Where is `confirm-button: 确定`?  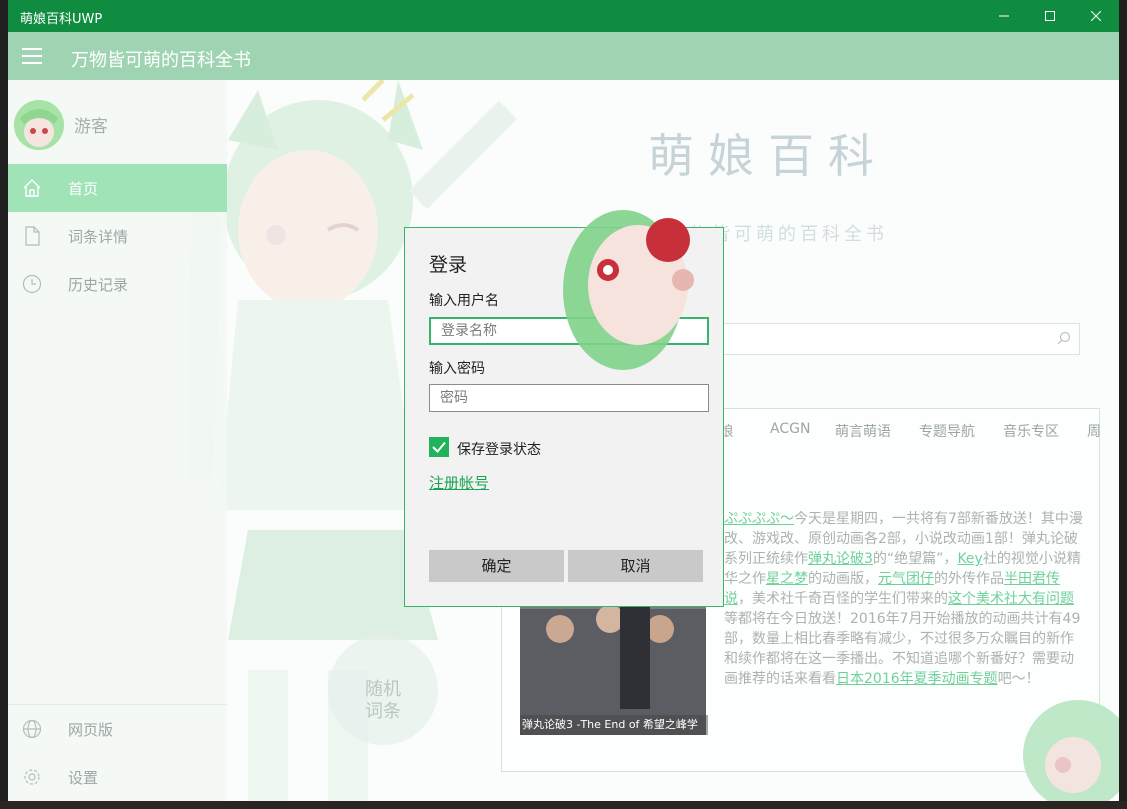
confirm-button: 确定 is located at coordinates (496, 566).